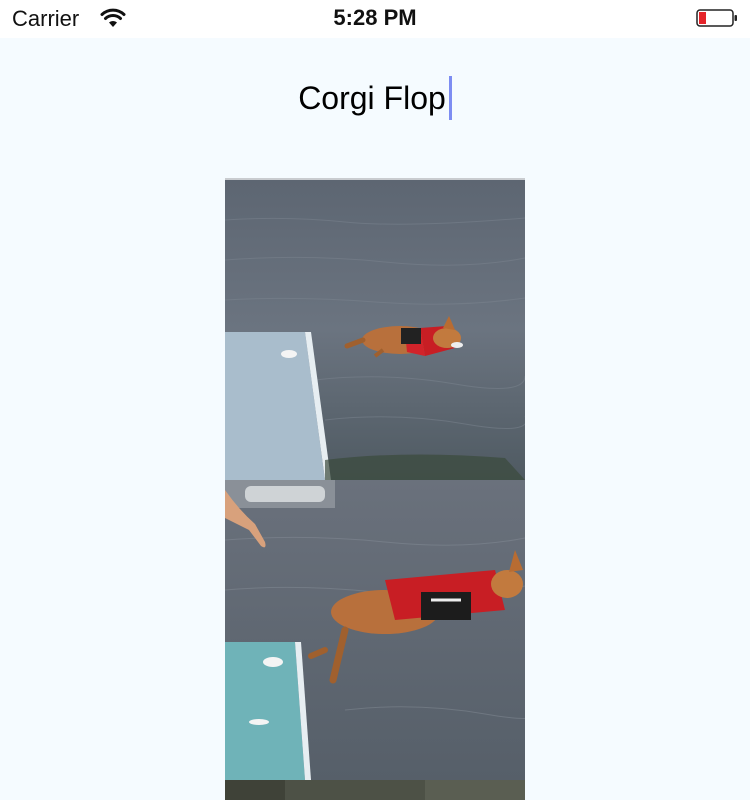  What do you see at coordinates (717, 18) in the screenshot?
I see `battery-low-icon` at bounding box center [717, 18].